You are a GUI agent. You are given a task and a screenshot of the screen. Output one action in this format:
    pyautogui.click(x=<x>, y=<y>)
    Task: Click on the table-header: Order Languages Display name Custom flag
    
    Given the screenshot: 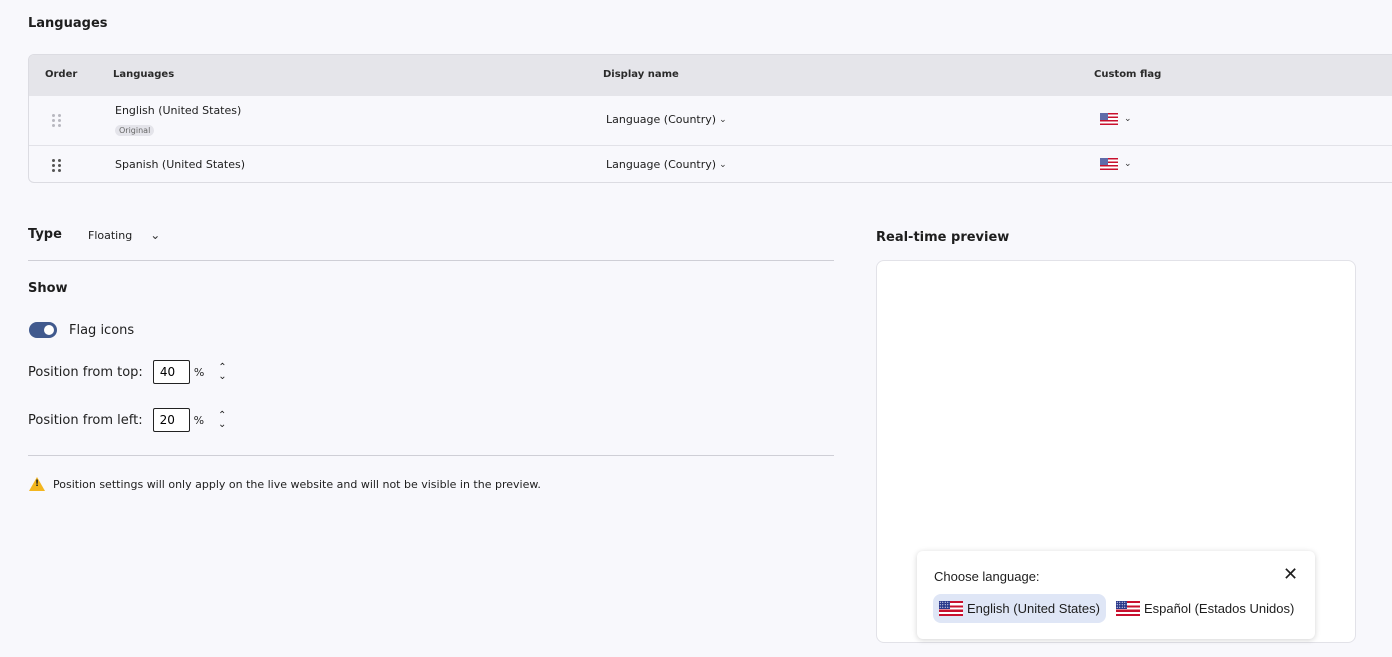 What is the action you would take?
    pyautogui.click(x=710, y=75)
    